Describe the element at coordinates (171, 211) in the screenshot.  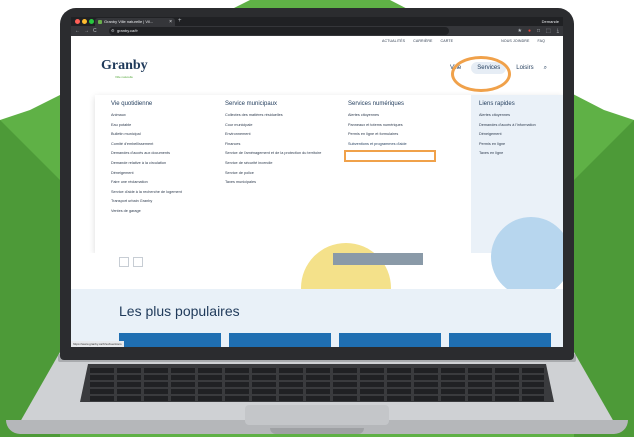
I see `menu-link: Ventes de garage` at that location.